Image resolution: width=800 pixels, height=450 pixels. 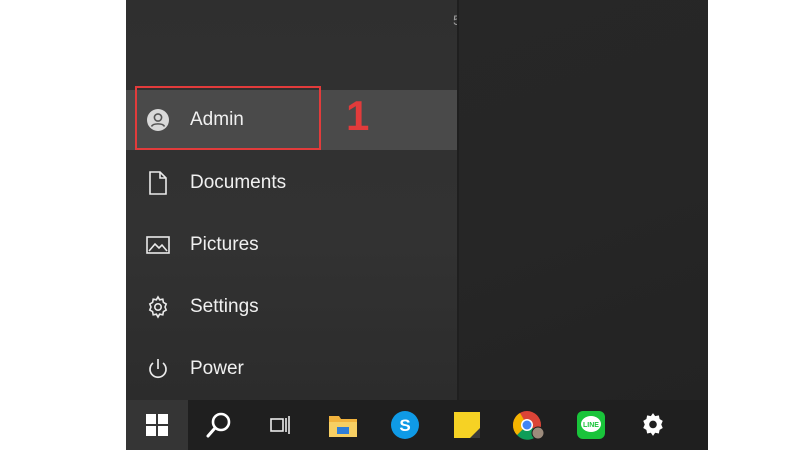 I want to click on menu-item-documents: Documents, so click(x=291, y=183).